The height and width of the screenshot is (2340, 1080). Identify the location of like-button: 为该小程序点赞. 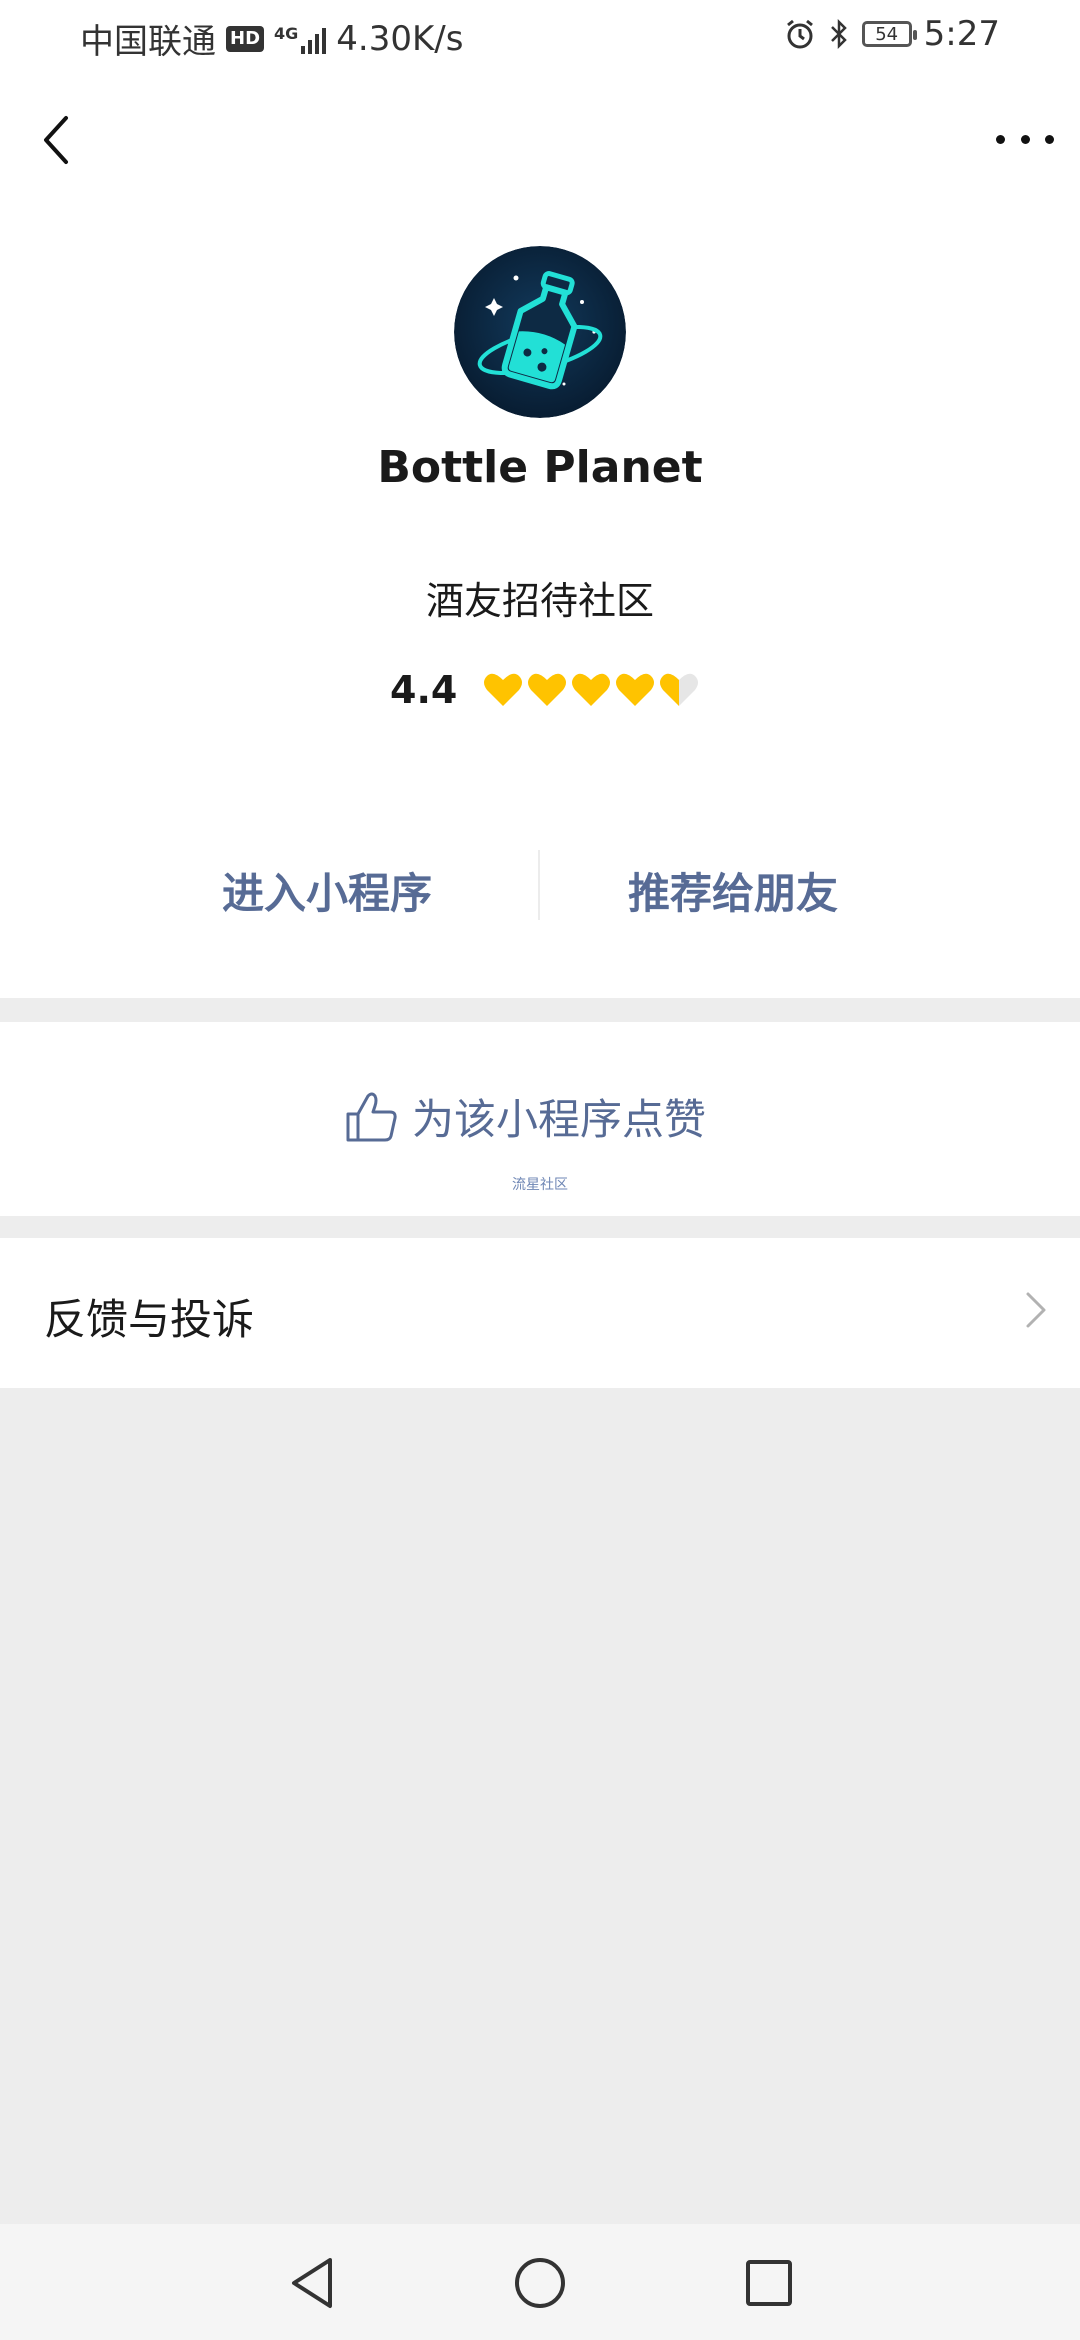
(524, 1116).